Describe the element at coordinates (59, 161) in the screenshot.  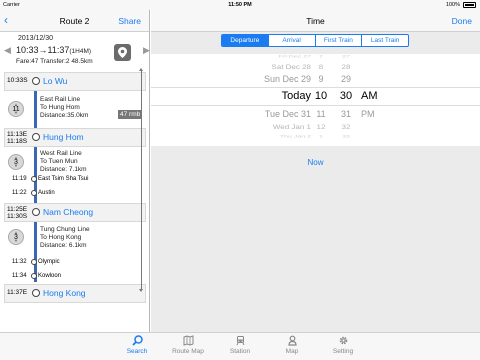
I see `line-direction: To Tuen Mun` at that location.